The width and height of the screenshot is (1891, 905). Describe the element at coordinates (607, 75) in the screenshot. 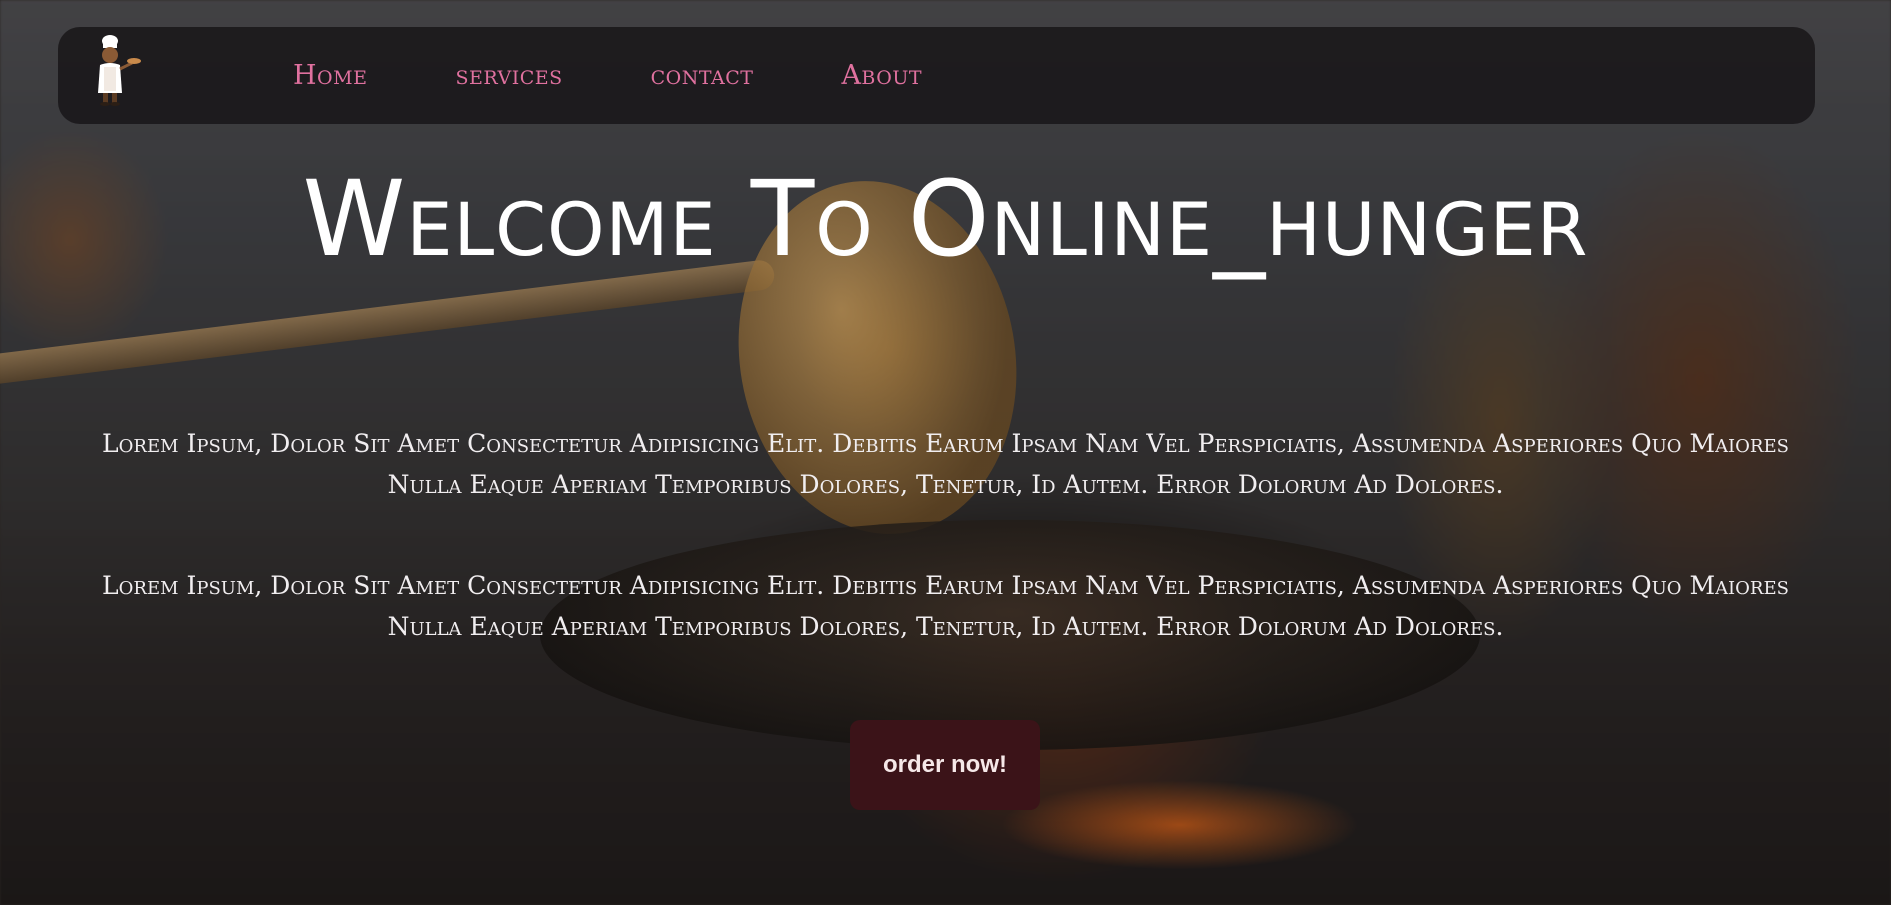

I see `nav-links: Home services contact About` at that location.